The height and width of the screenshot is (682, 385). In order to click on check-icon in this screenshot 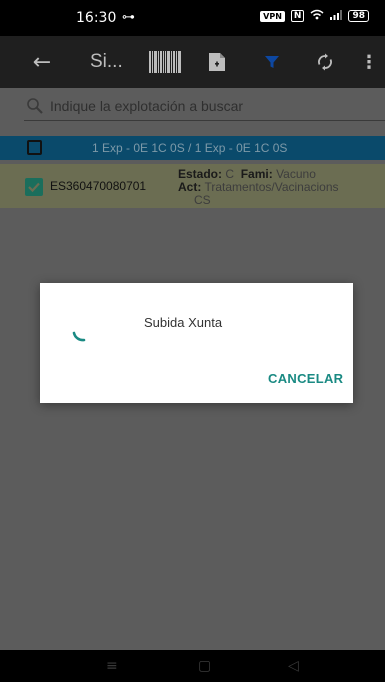, I will do `click(34, 187)`.